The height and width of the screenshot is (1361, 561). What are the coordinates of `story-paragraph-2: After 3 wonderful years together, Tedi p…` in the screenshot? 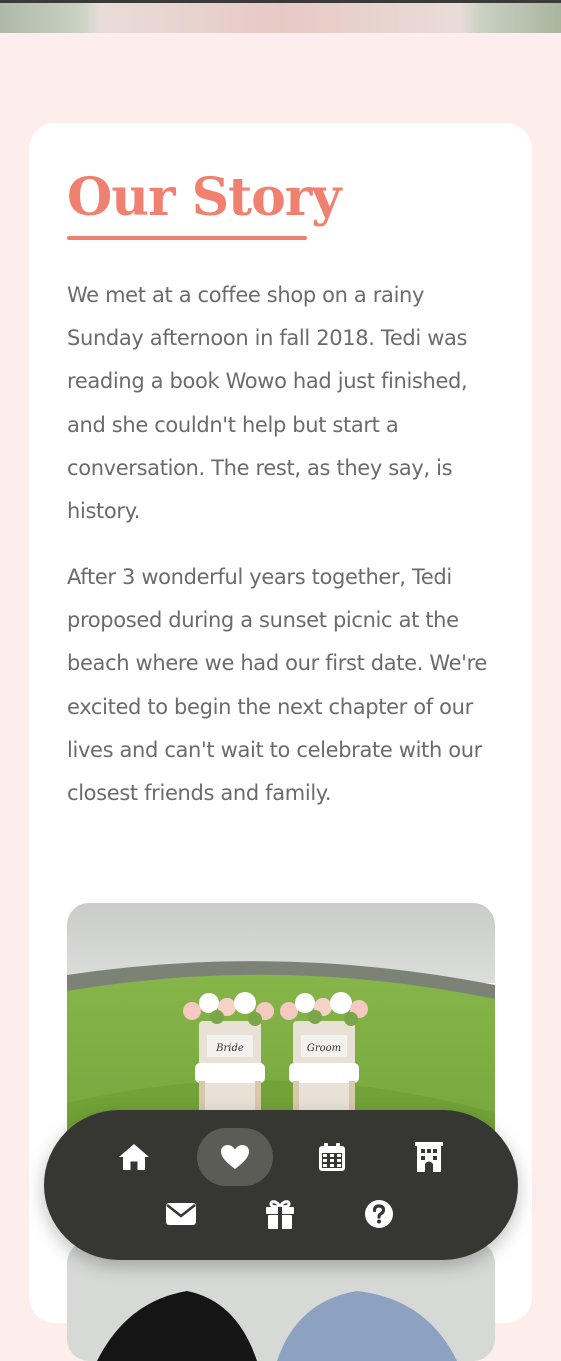 It's located at (277, 685).